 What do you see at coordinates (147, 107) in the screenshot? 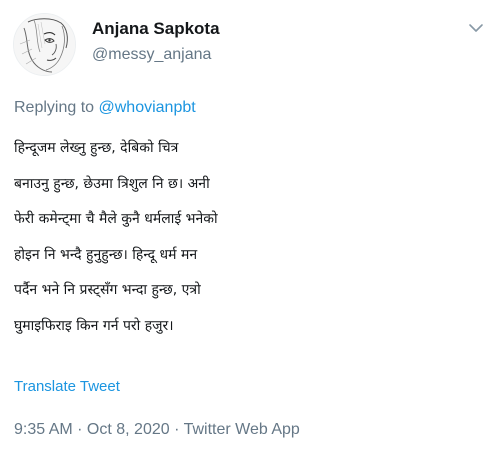
I see `reply-mention-link: @whovianpbt` at bounding box center [147, 107].